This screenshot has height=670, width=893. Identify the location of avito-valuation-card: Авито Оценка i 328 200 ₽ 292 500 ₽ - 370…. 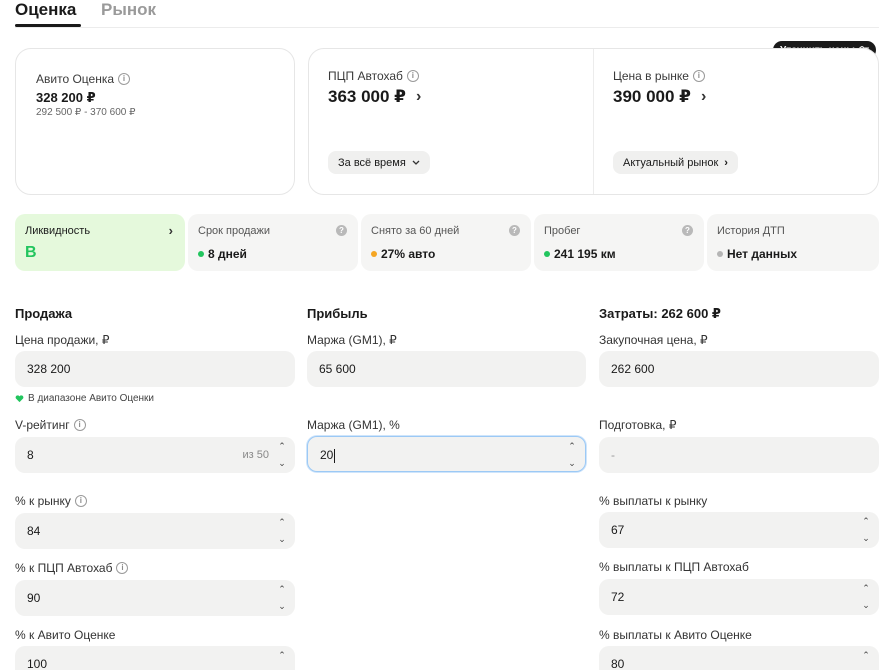
(155, 121).